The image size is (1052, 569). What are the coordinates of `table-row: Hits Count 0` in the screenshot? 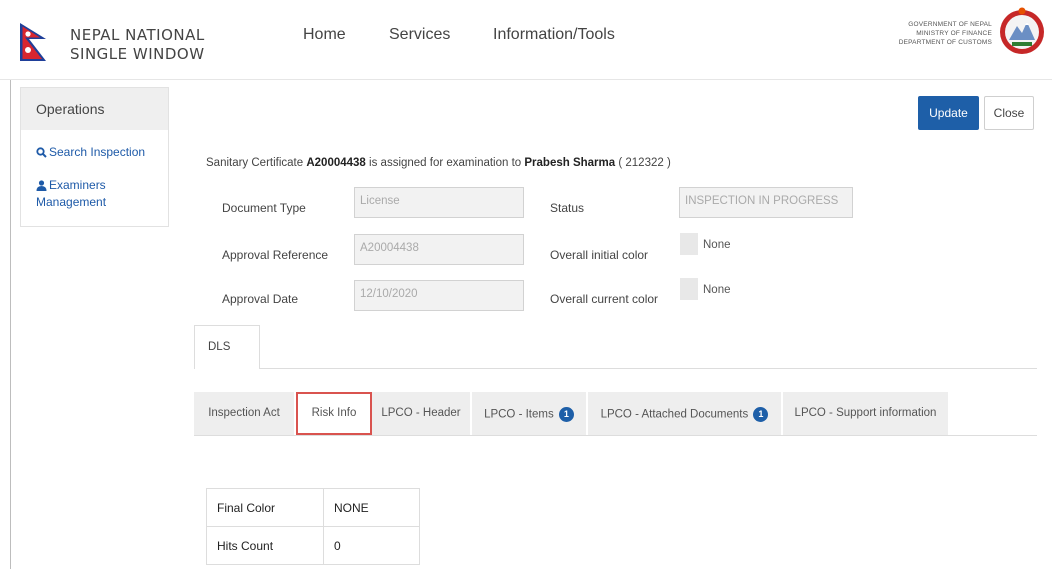 It's located at (313, 545).